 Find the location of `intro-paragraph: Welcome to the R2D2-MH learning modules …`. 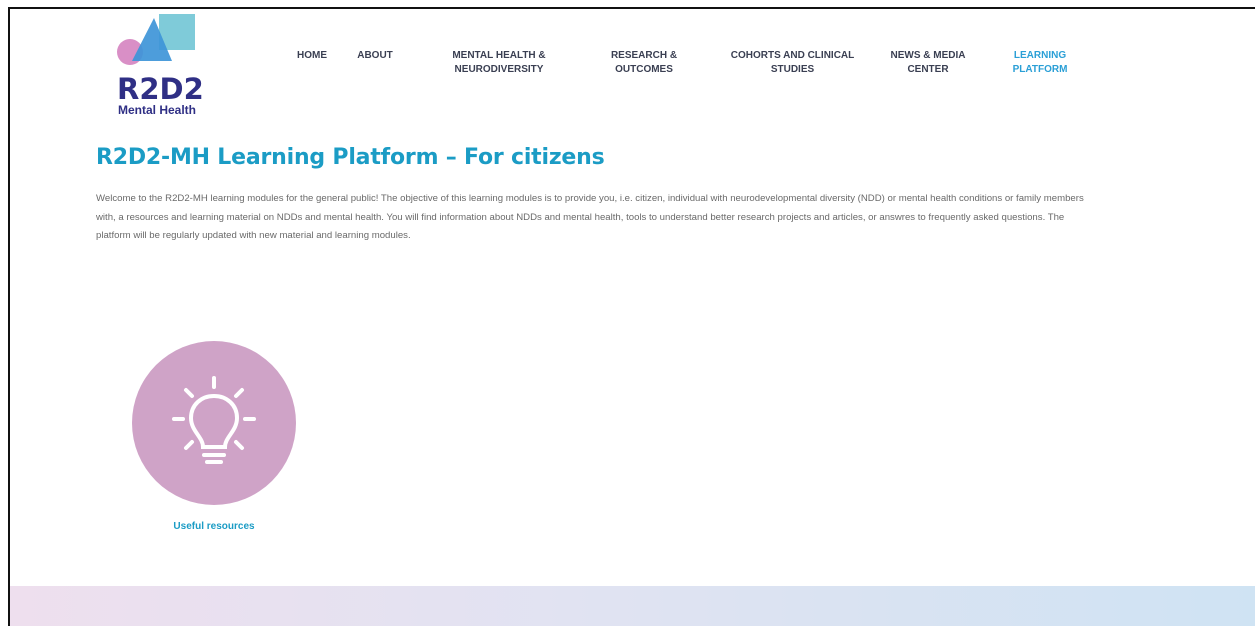

intro-paragraph: Welcome to the R2D2-MH learning modules … is located at coordinates (590, 217).